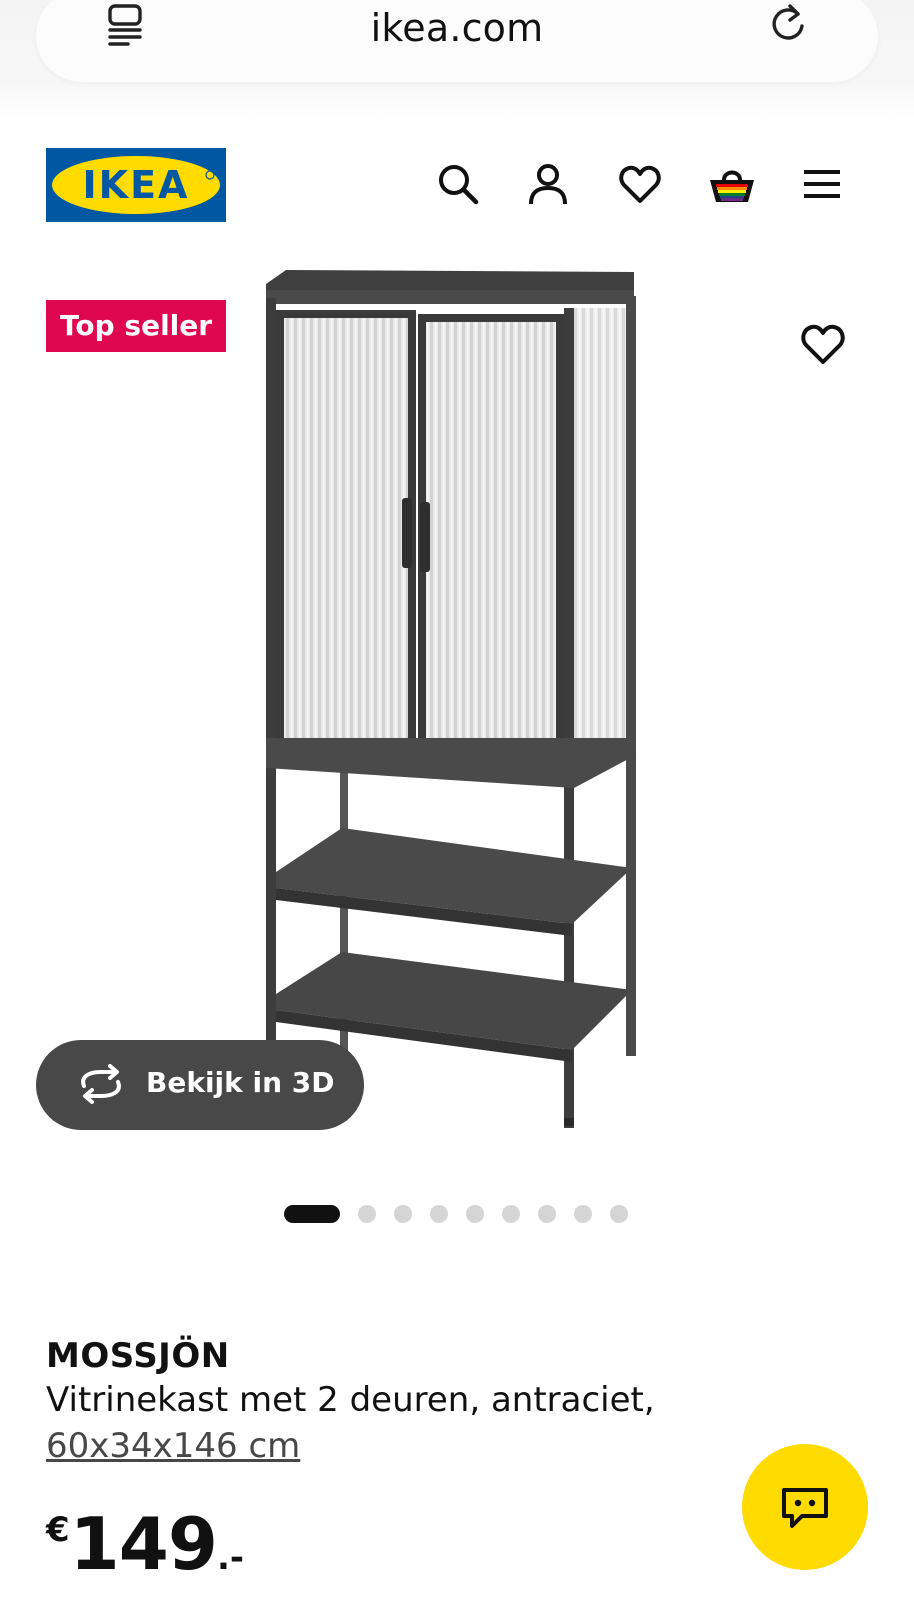  Describe the element at coordinates (138, 1356) in the screenshot. I see `product-name: MOSSJÖN` at that location.